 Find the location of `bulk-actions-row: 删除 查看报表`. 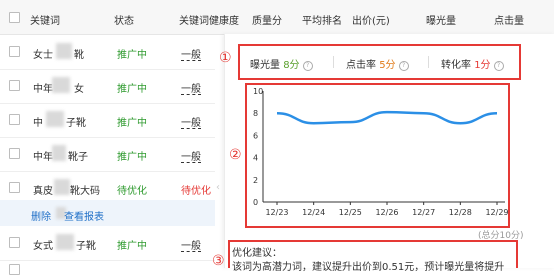

bulk-actions-row: 删除 查看报表 is located at coordinates (107, 213).